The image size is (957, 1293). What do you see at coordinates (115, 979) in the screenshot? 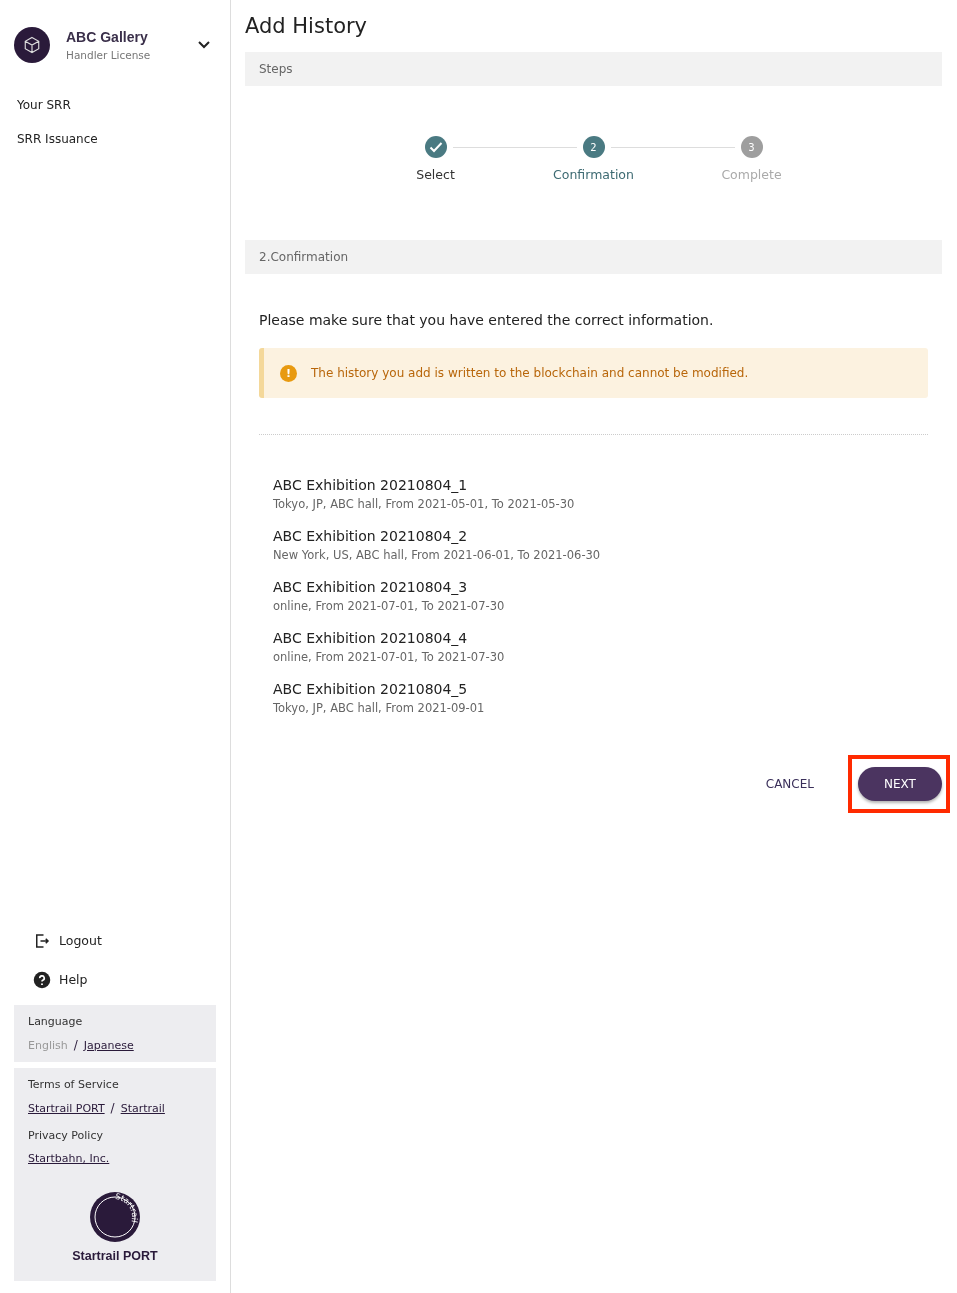
I see `help-link: Help` at bounding box center [115, 979].